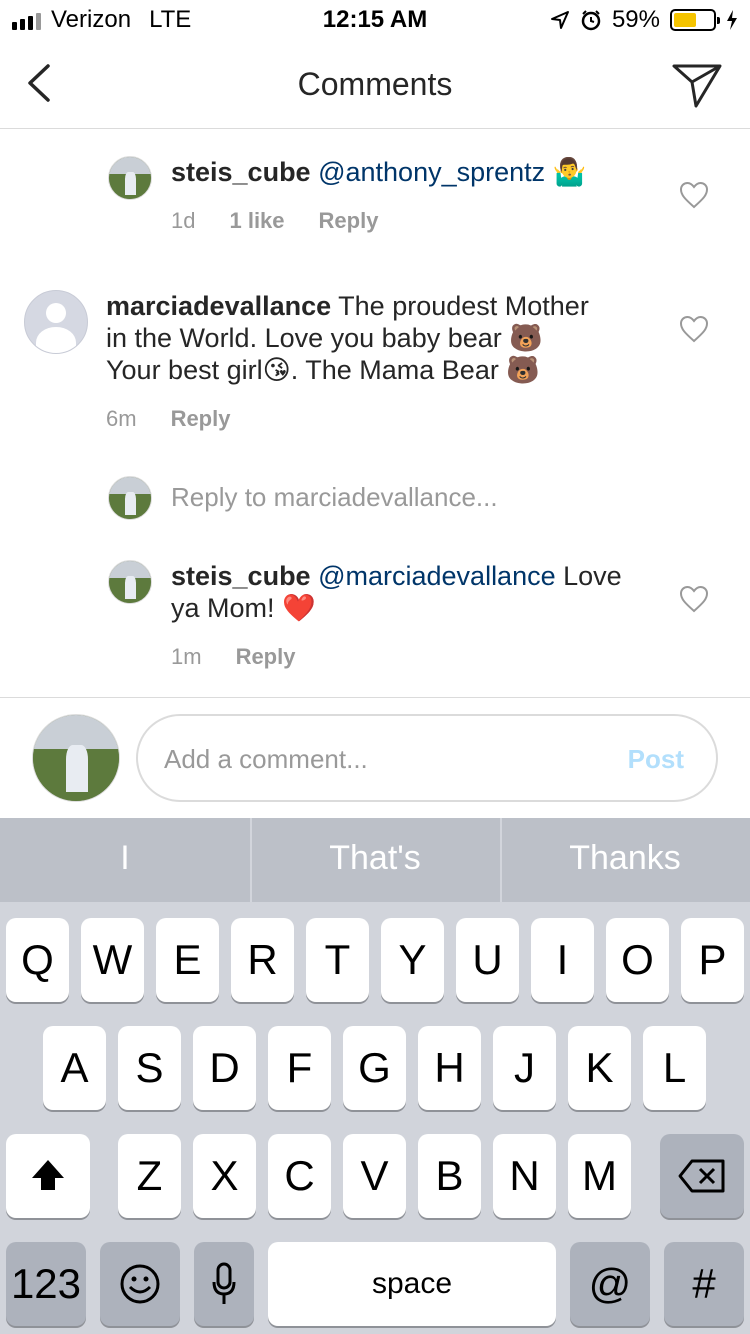 The image size is (750, 1334). I want to click on key-d-label: D, so click(224, 1067).